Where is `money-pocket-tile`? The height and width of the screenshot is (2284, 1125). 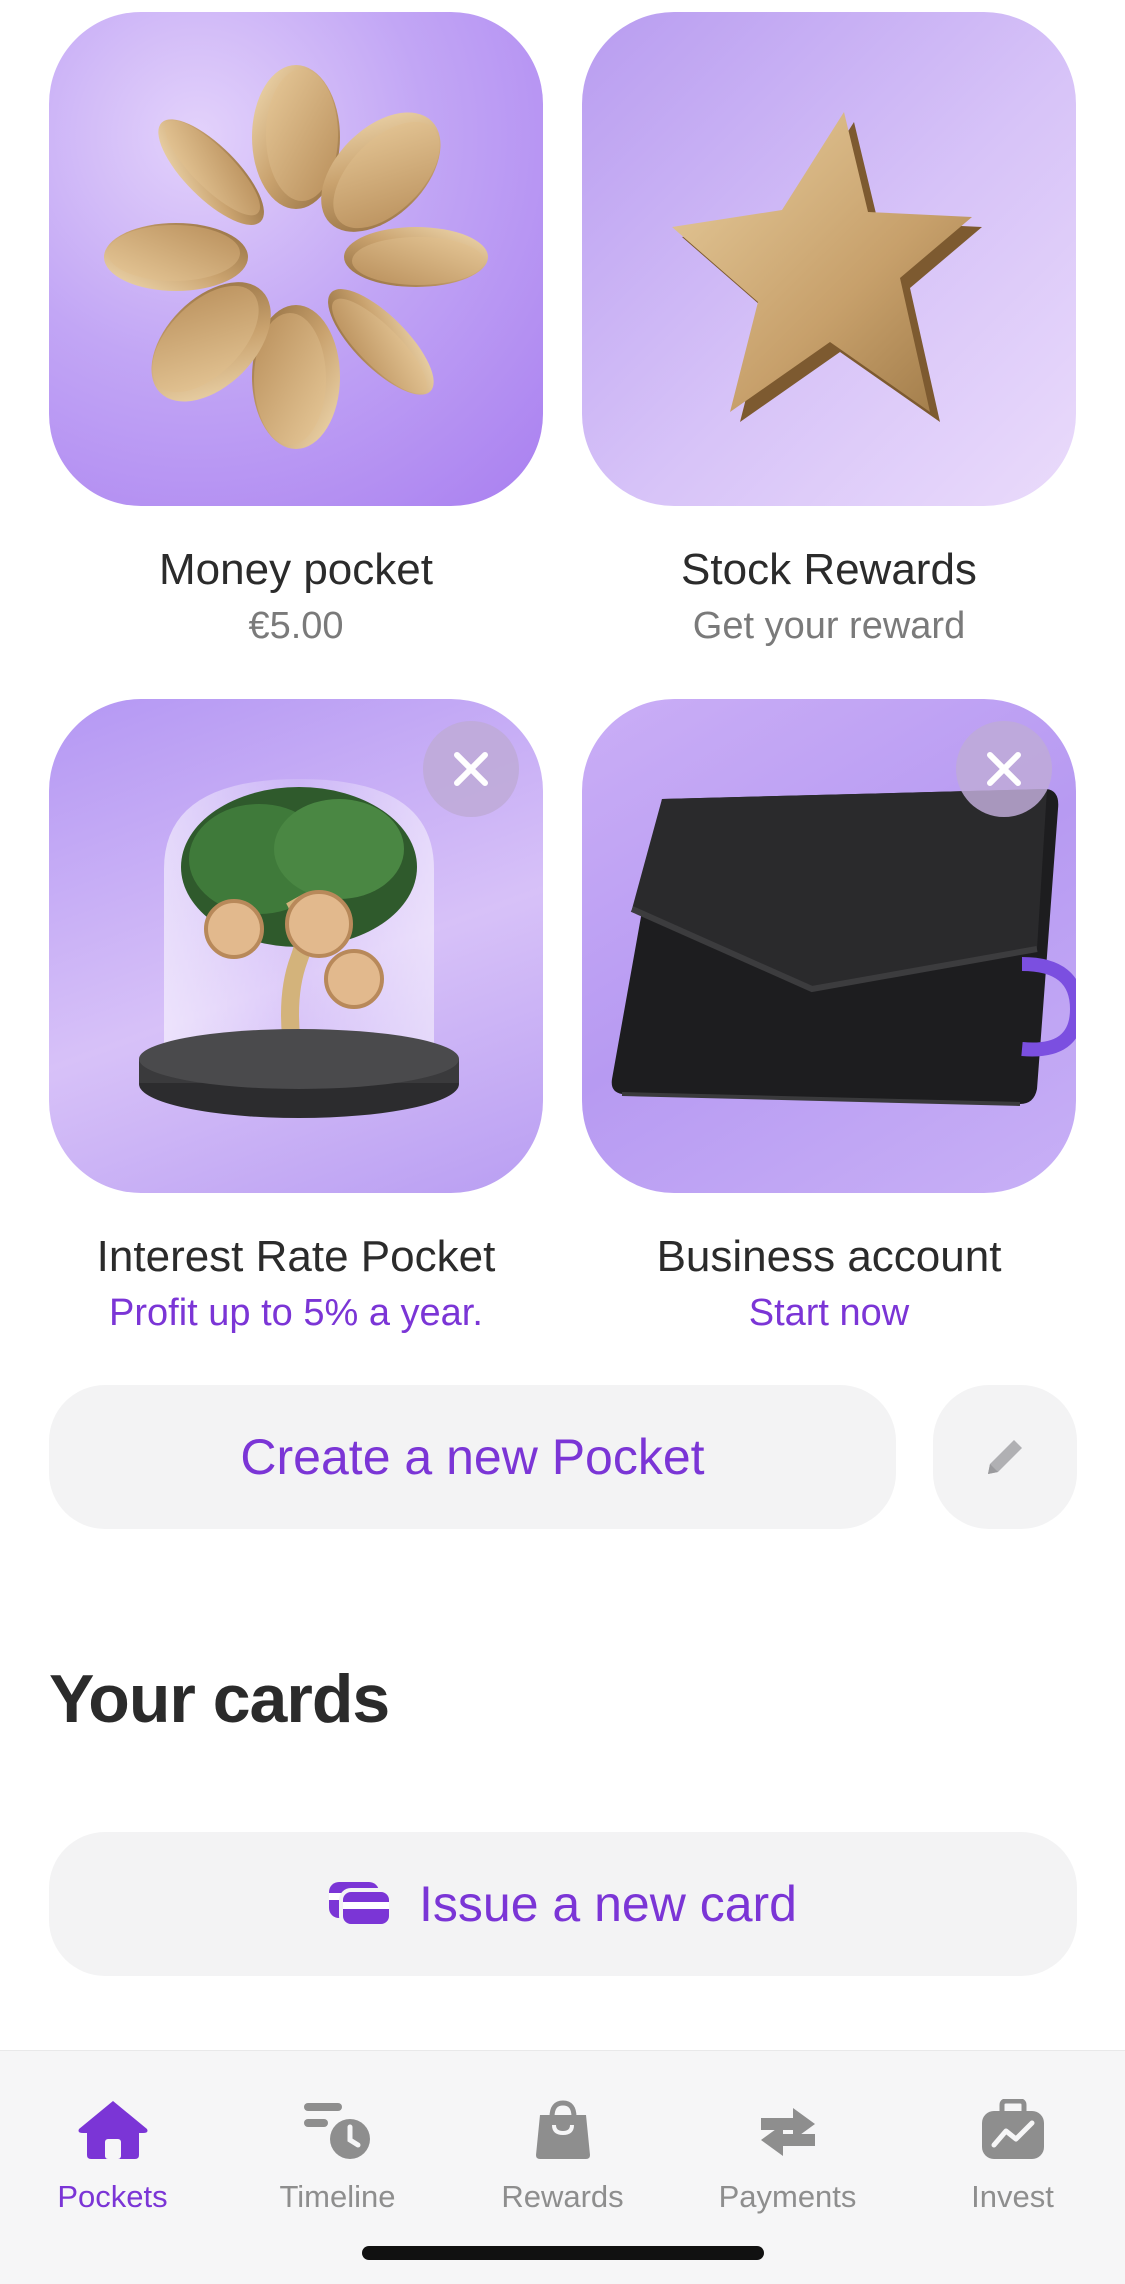
money-pocket-tile is located at coordinates (296, 259).